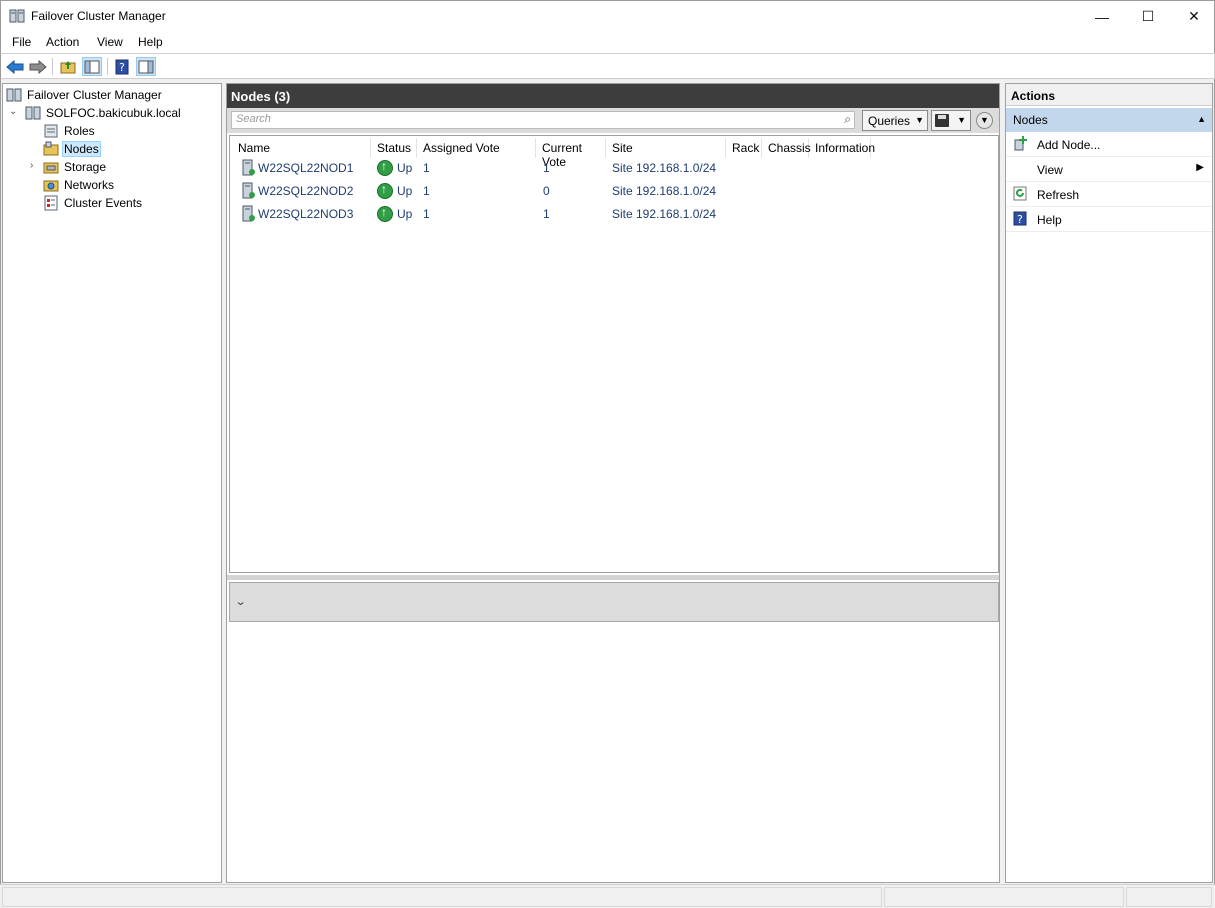  I want to click on tree-item-storage: Storage, so click(75, 167).